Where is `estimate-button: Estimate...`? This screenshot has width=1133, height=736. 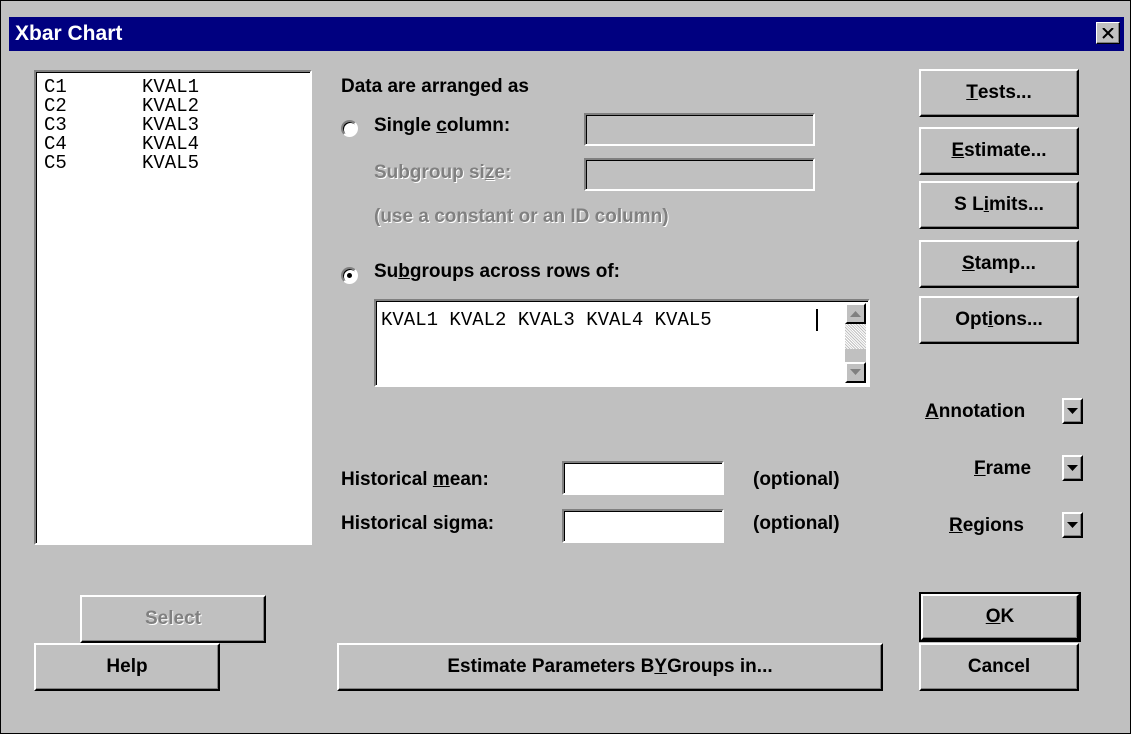
estimate-button: Estimate... is located at coordinates (999, 151).